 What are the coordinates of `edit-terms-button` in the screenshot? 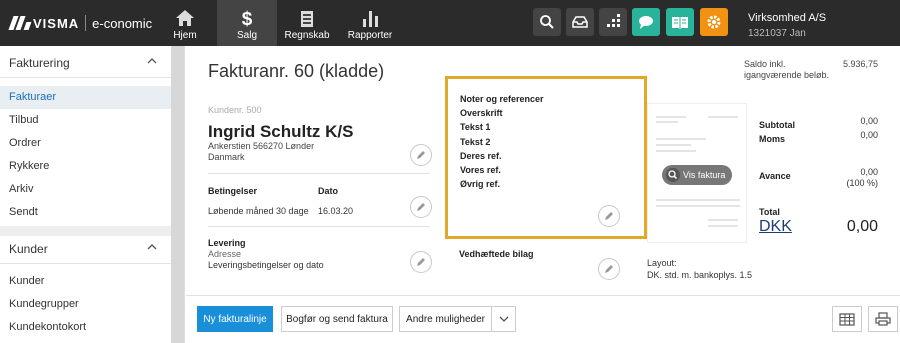 It's located at (421, 207).